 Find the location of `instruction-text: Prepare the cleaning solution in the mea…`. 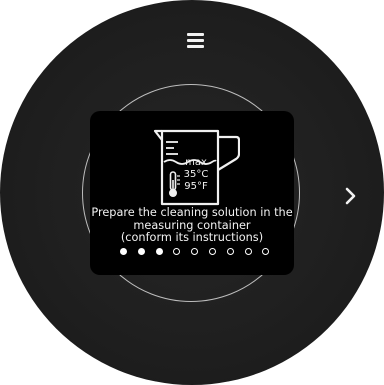

instruction-text: Prepare the cleaning solution in the mea… is located at coordinates (192, 225).